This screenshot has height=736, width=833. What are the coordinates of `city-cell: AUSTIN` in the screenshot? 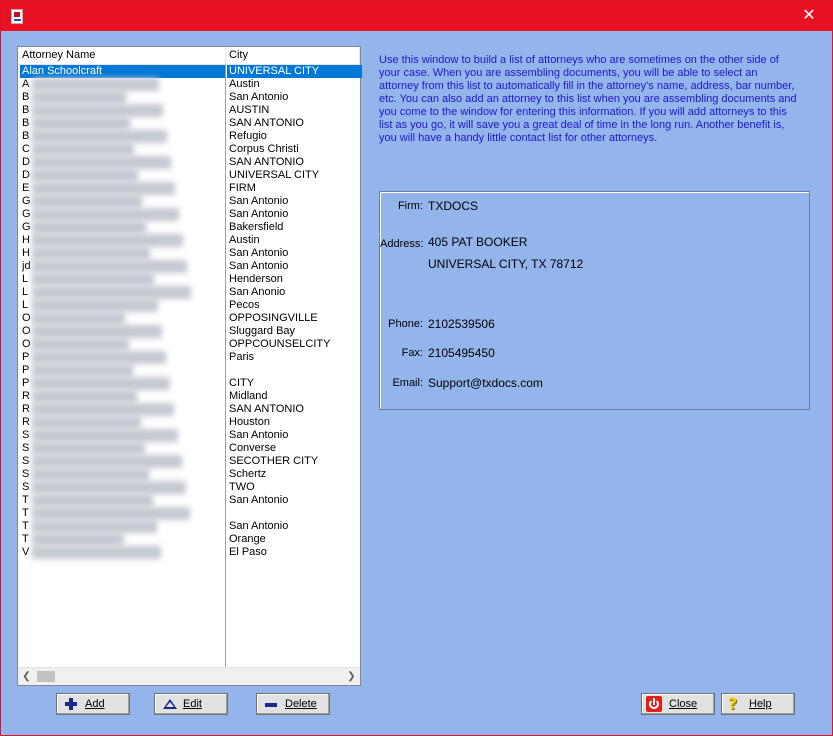 It's located at (249, 110).